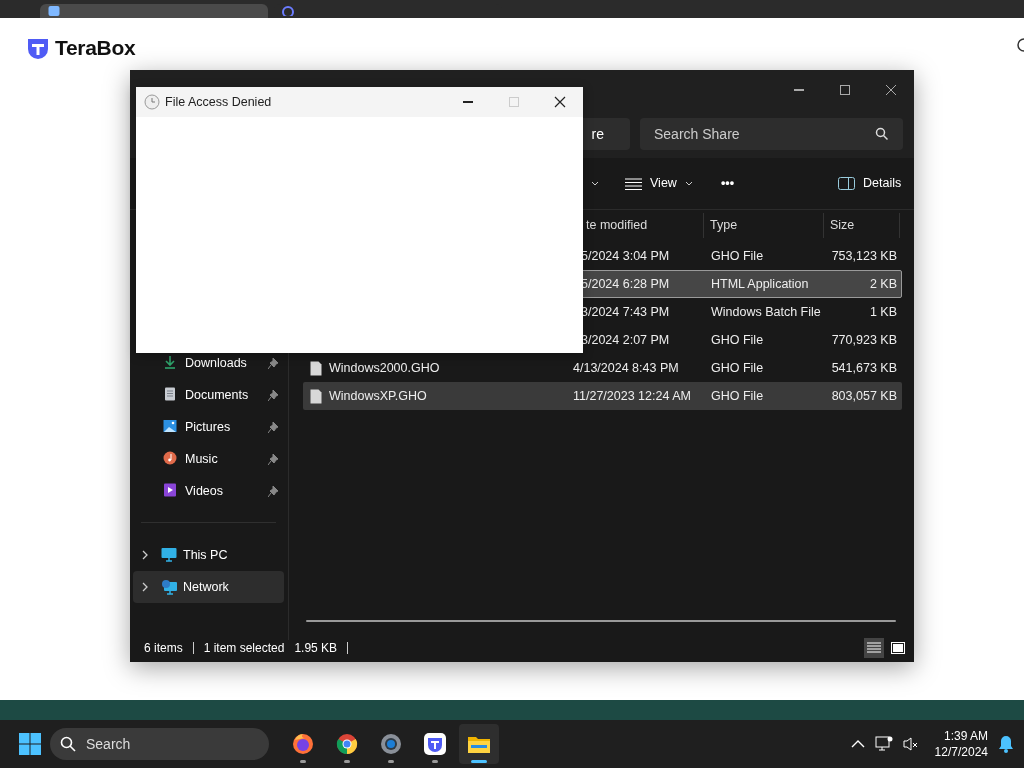 This screenshot has width=1024, height=768. I want to click on sidebar-item: Network, so click(208, 587).